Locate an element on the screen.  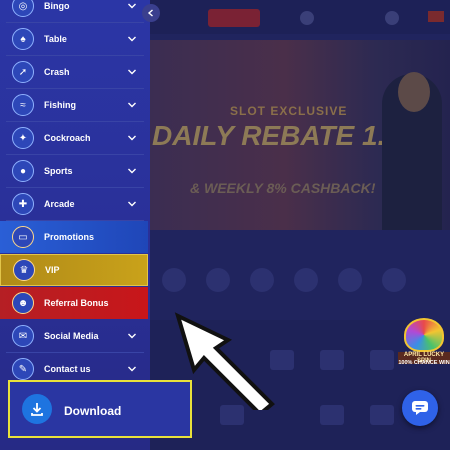
sidebar-item-referral: ☻ Referral Bonus is located at coordinates (74, 303).